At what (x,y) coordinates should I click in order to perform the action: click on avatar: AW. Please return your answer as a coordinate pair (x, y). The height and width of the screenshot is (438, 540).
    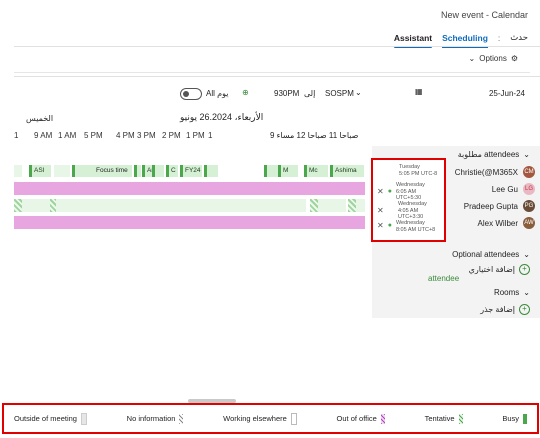
    Looking at the image, I should click on (529, 223).